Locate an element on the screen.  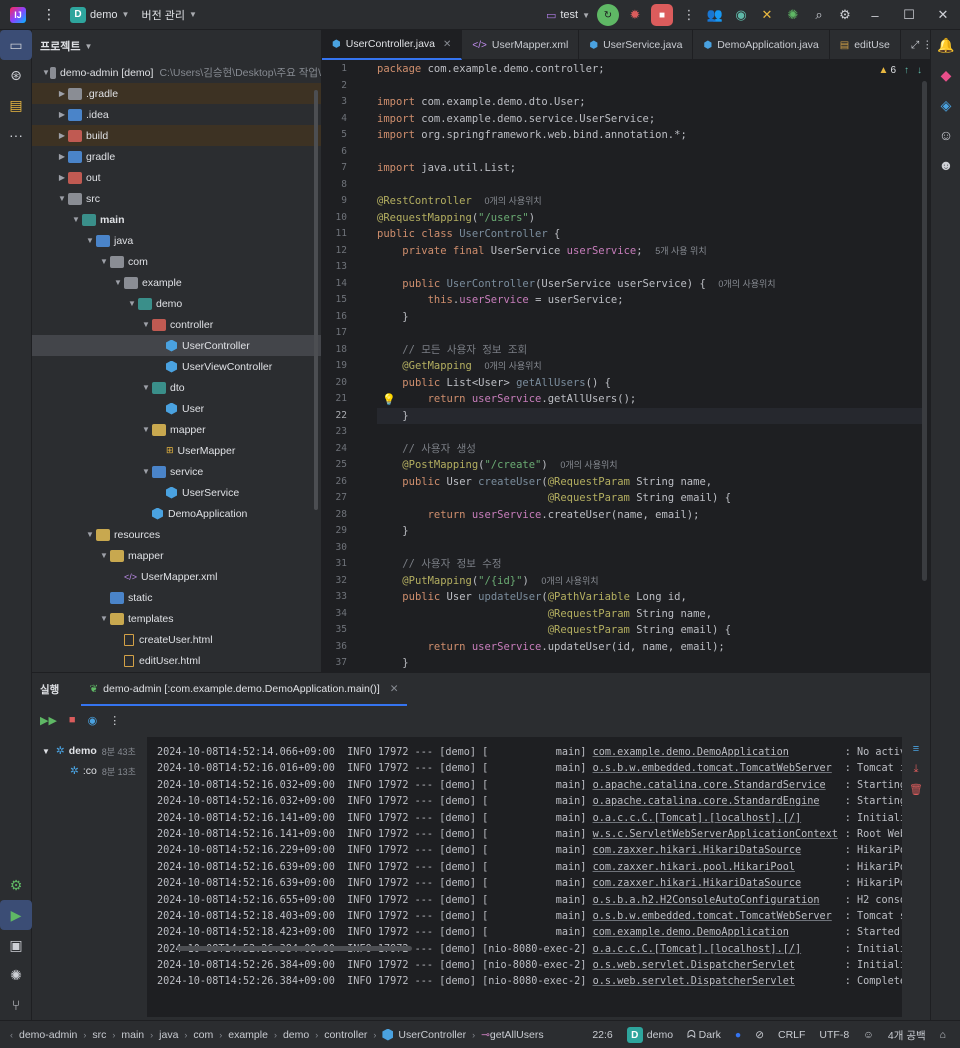
tree-item: ▶ gradle is located at coordinates (176, 156).